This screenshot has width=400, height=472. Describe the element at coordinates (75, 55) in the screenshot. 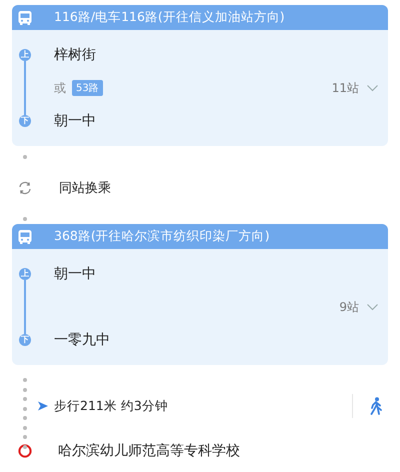

I see `board-stop: 梓树街` at that location.